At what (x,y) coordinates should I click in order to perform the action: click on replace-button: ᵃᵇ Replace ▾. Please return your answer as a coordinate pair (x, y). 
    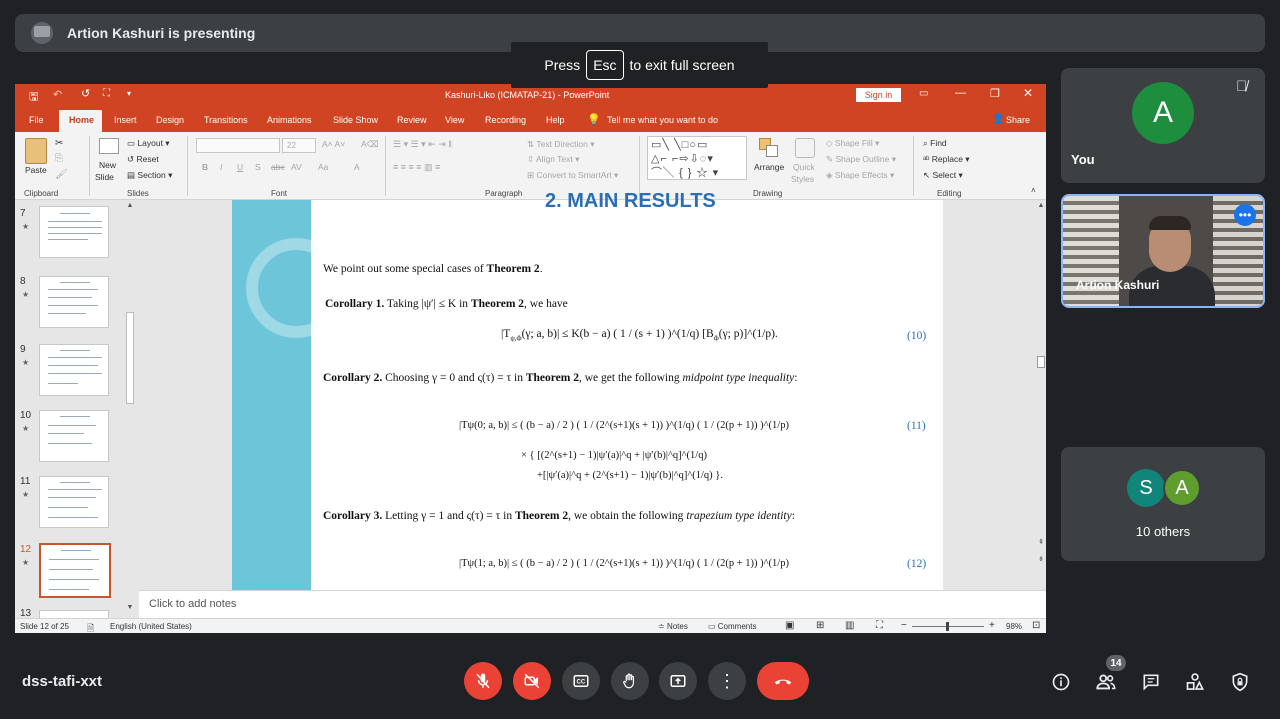
    Looking at the image, I should click on (946, 159).